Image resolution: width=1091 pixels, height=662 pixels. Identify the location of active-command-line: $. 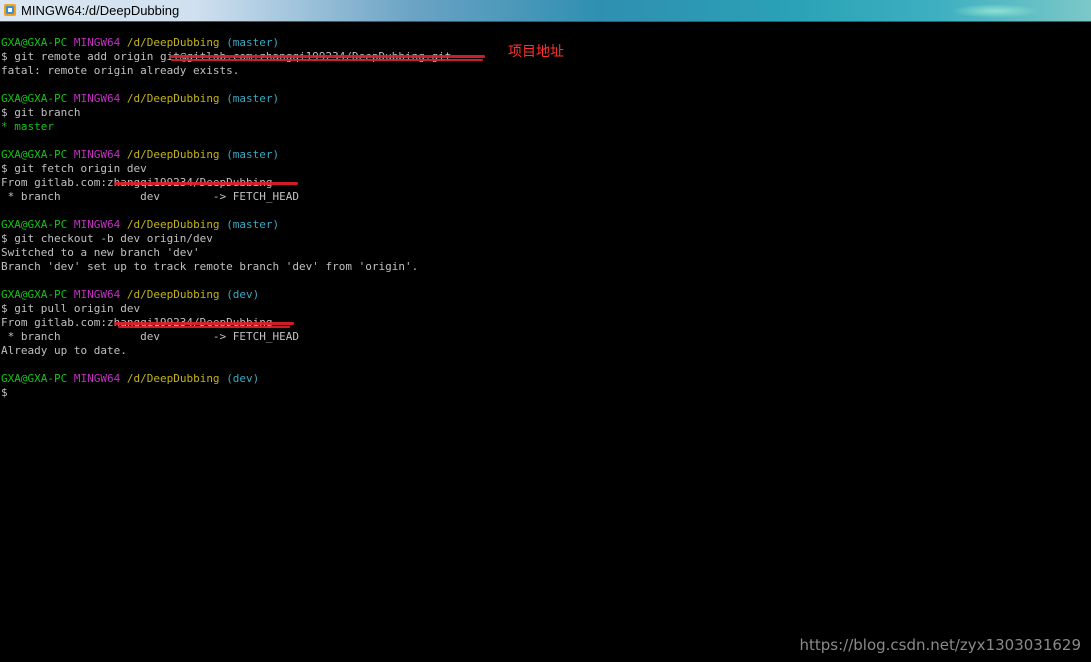
(543, 393).